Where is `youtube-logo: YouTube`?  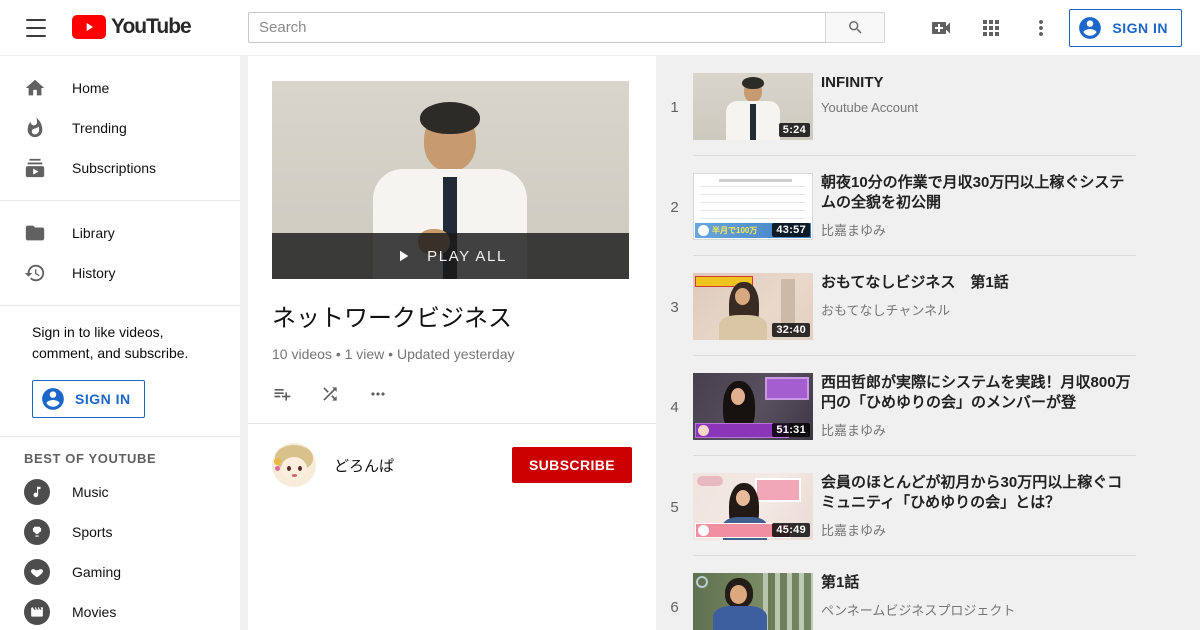 youtube-logo: YouTube is located at coordinates (132, 27).